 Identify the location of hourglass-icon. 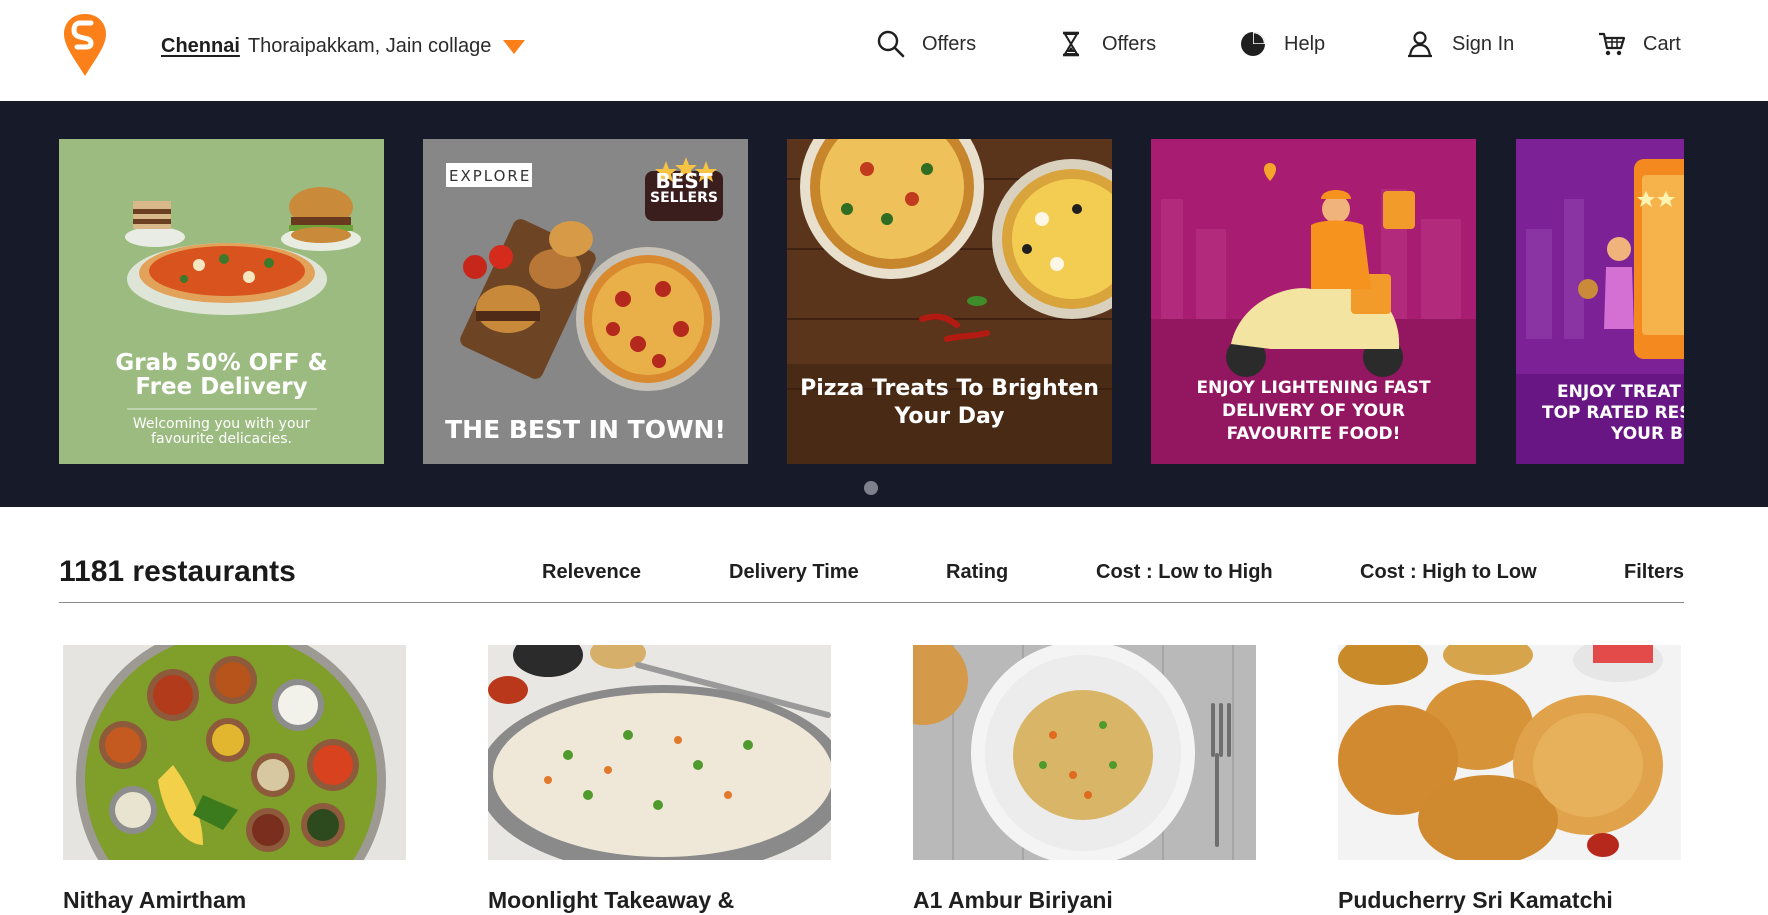
(1071, 44).